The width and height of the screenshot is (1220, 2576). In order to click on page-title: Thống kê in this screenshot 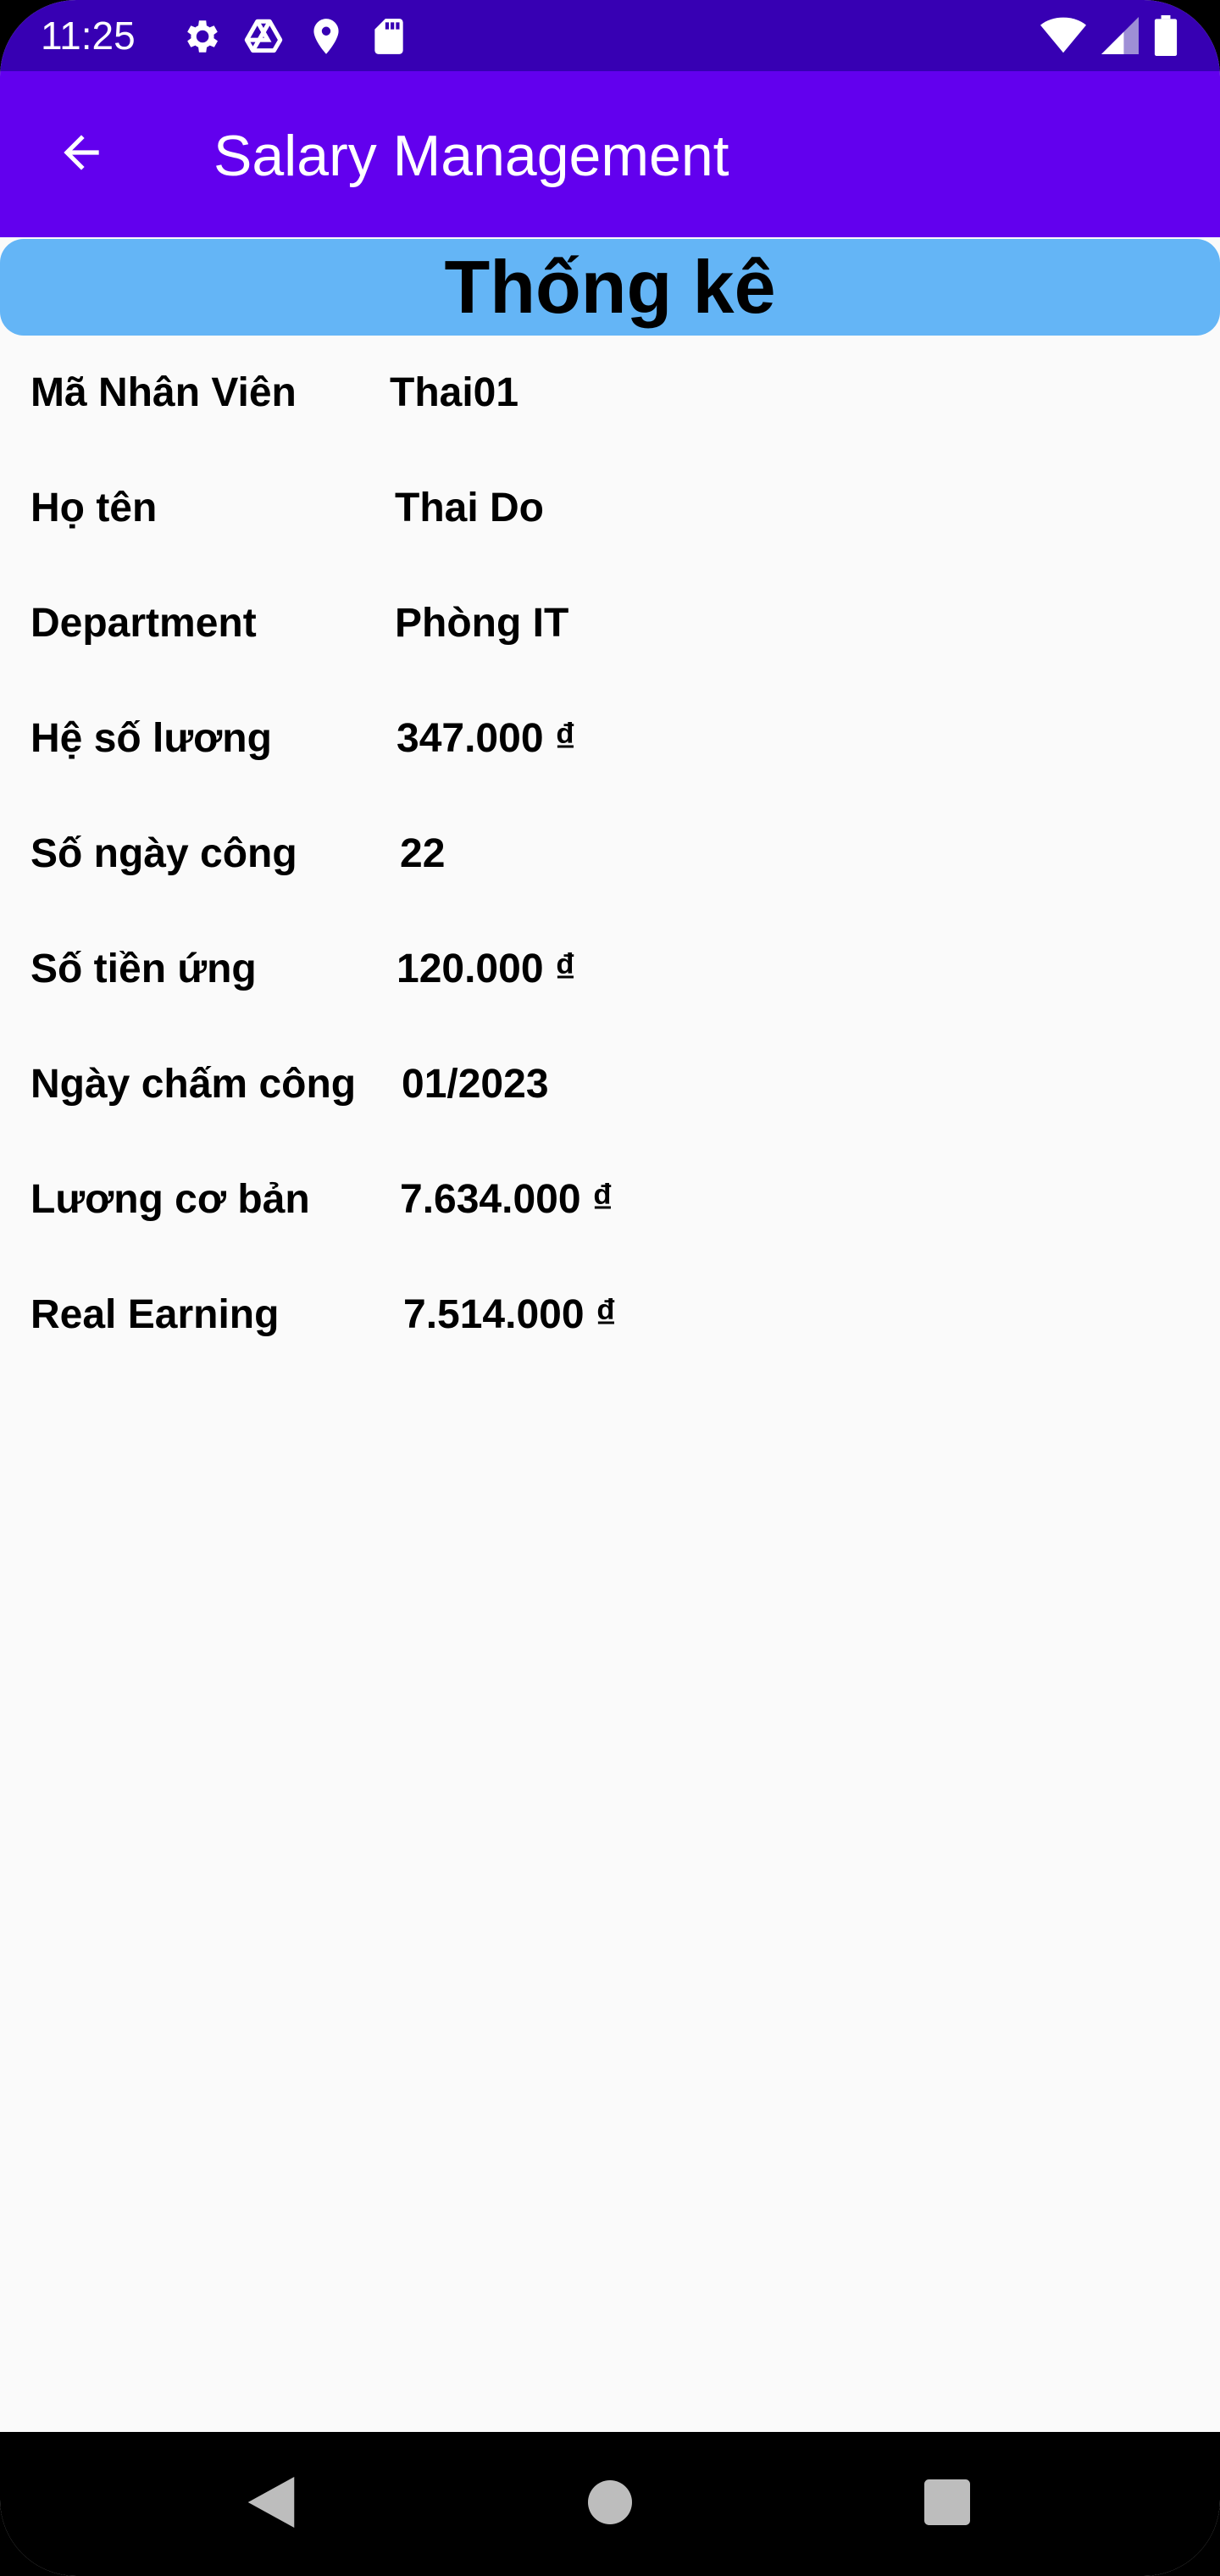, I will do `click(610, 287)`.